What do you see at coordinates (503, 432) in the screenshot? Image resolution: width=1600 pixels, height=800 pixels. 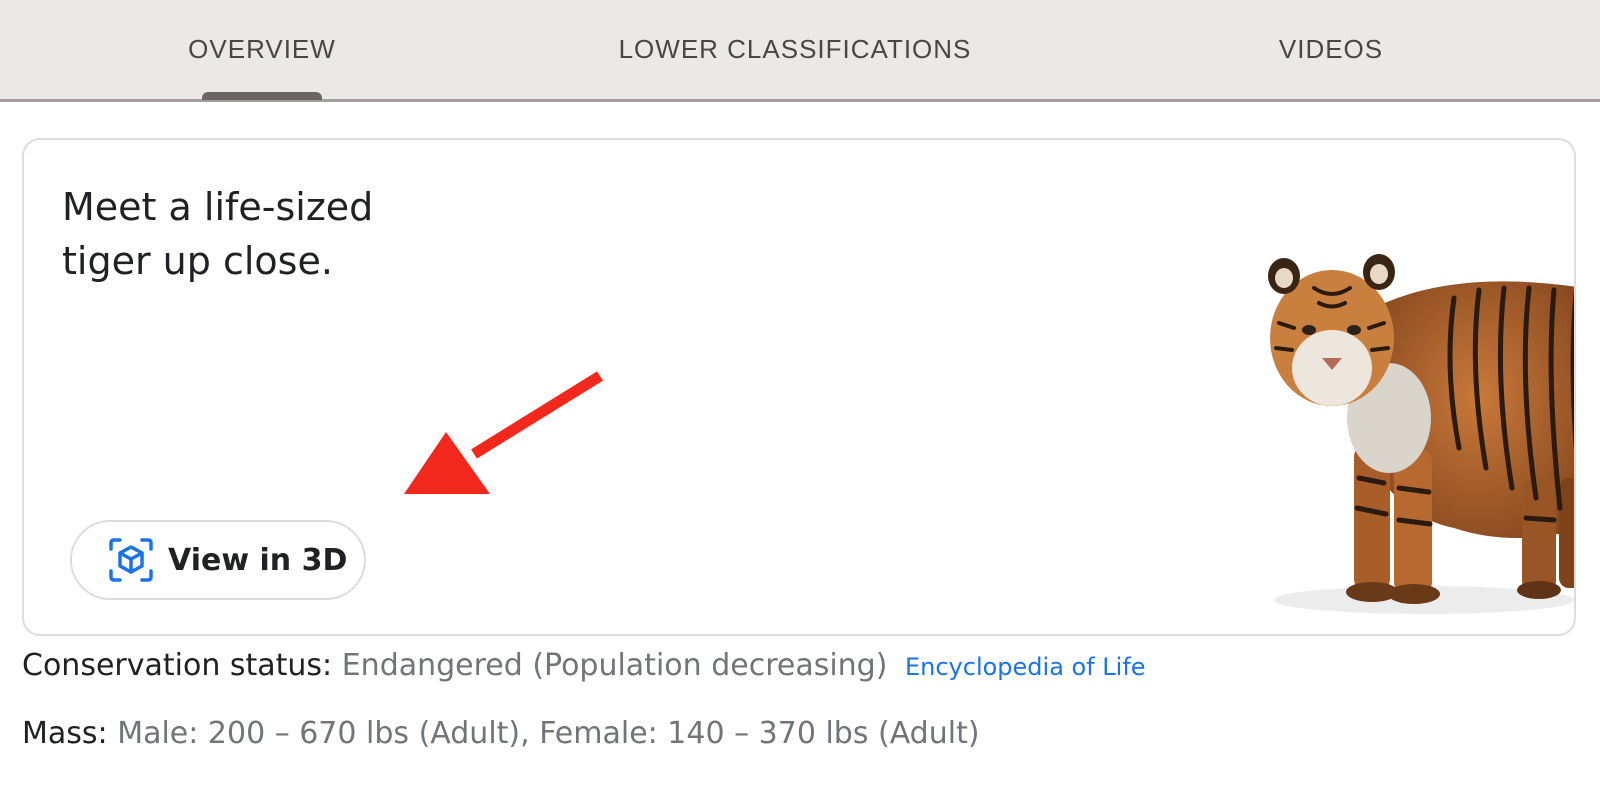 I see `red-arrow-annotation` at bounding box center [503, 432].